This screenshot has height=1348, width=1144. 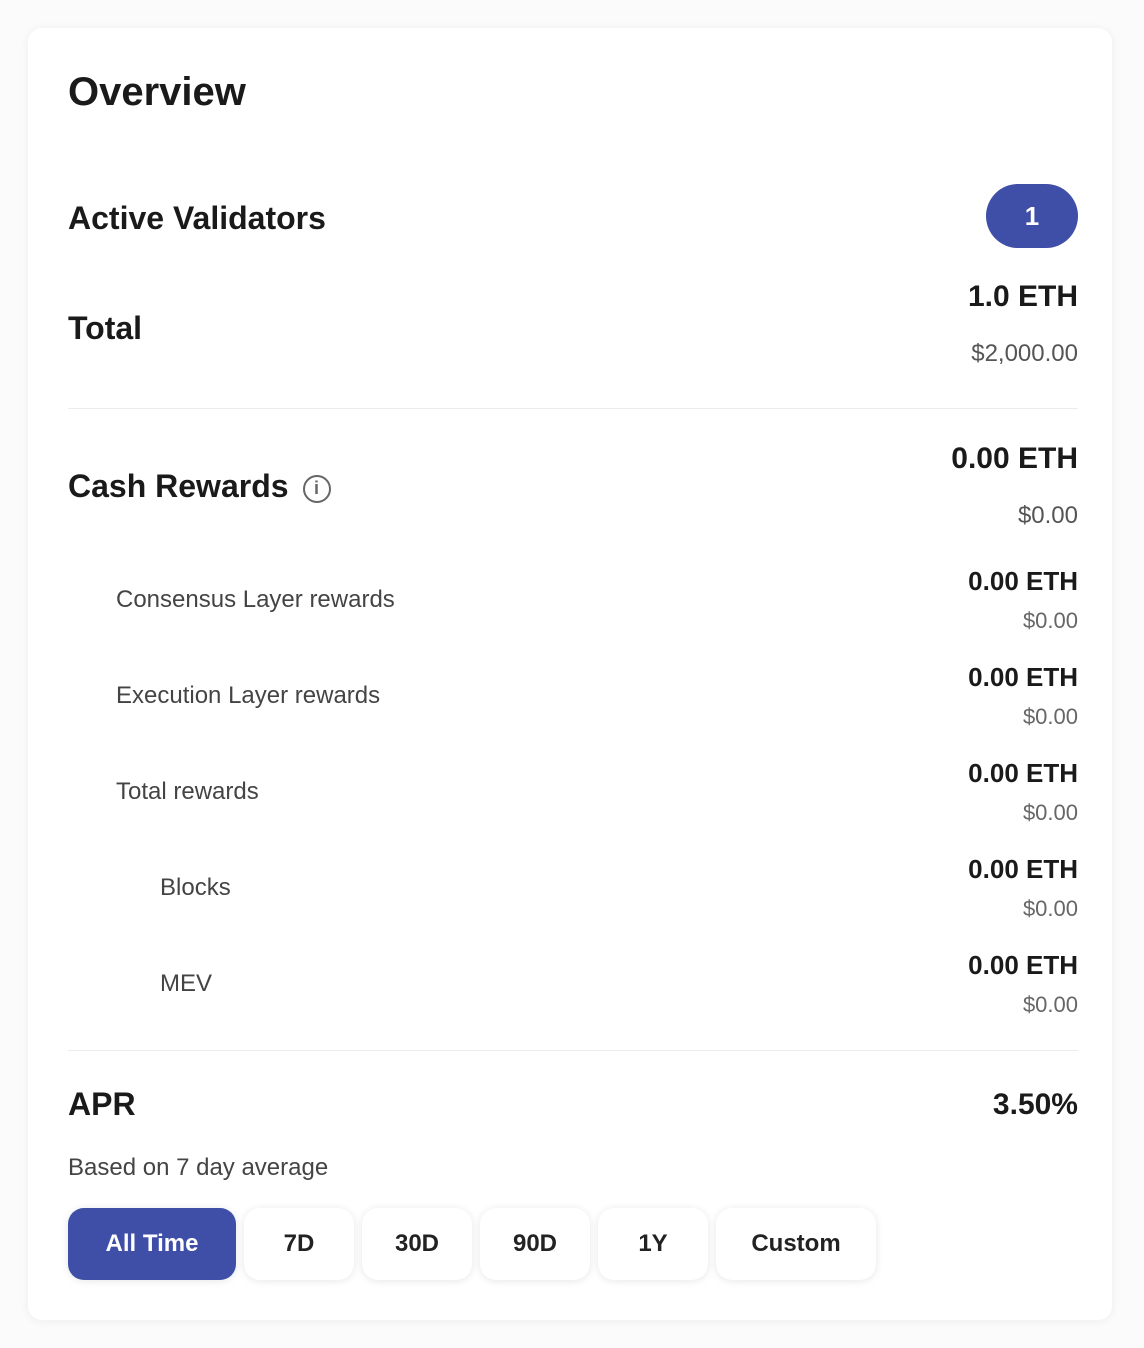 What do you see at coordinates (1035, 1104) in the screenshot?
I see `apr-value: 3.50%` at bounding box center [1035, 1104].